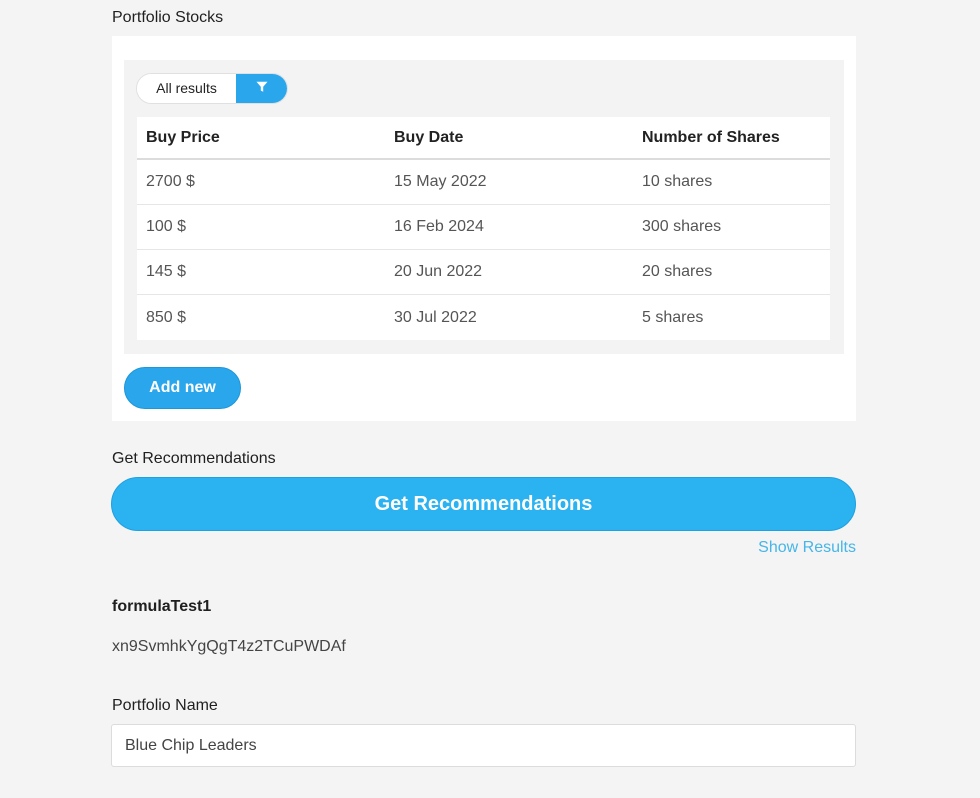  I want to click on cell-number-of-shares: 300 shares, so click(682, 226).